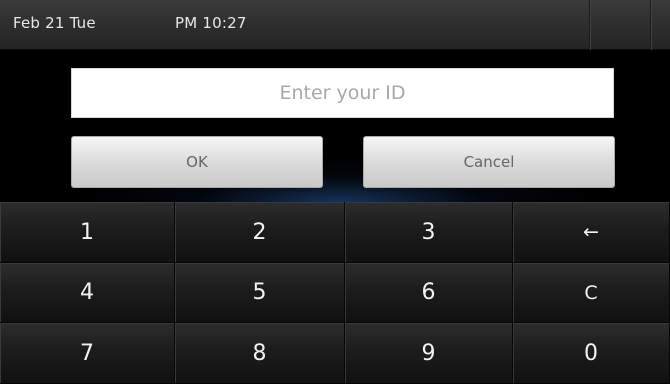 The width and height of the screenshot is (670, 384). Describe the element at coordinates (591, 232) in the screenshot. I see `key-backspace: ←` at that location.